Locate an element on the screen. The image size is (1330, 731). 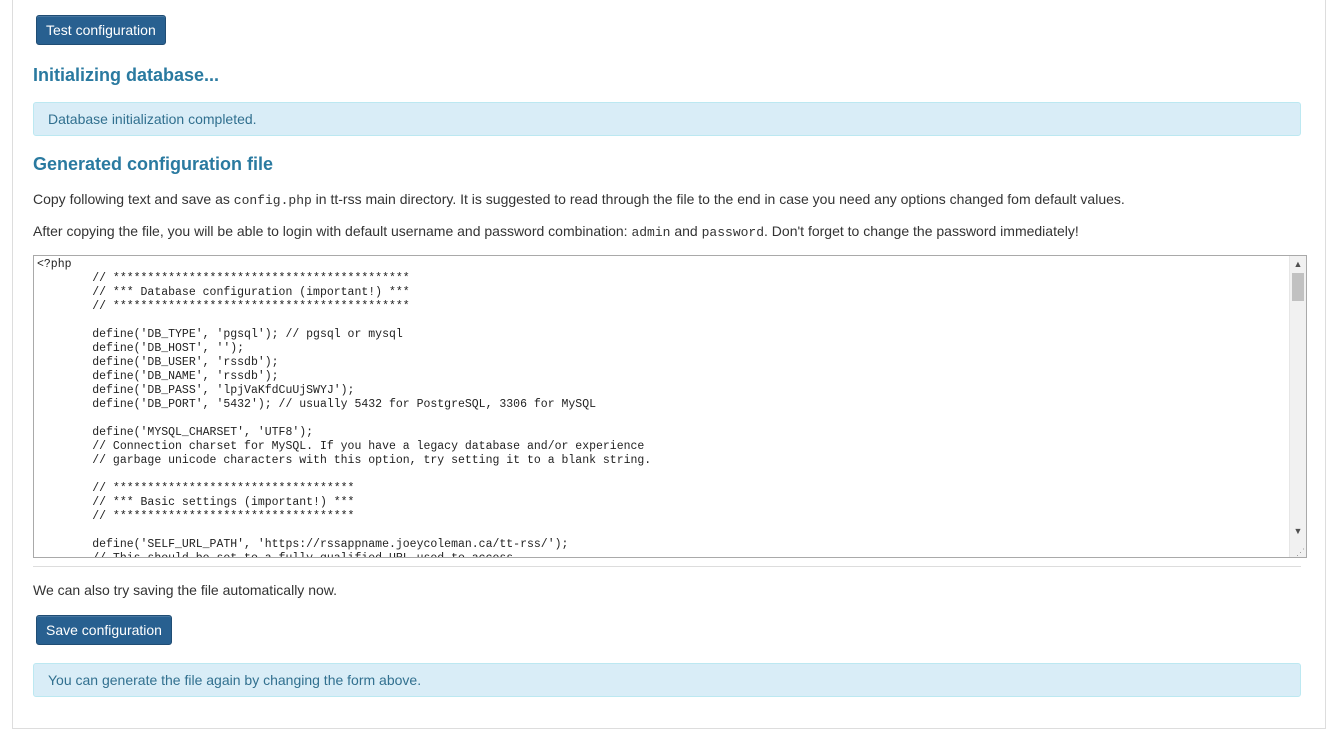
textarea-scrollbar: ▲ ▼ is located at coordinates (1297, 406).